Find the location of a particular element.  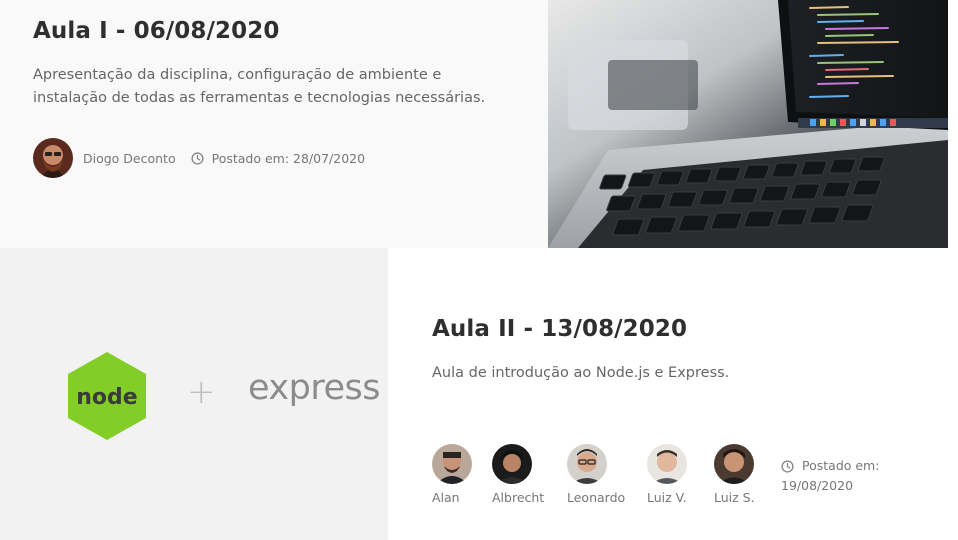

author-leonardo: Leonardo is located at coordinates (596, 474).